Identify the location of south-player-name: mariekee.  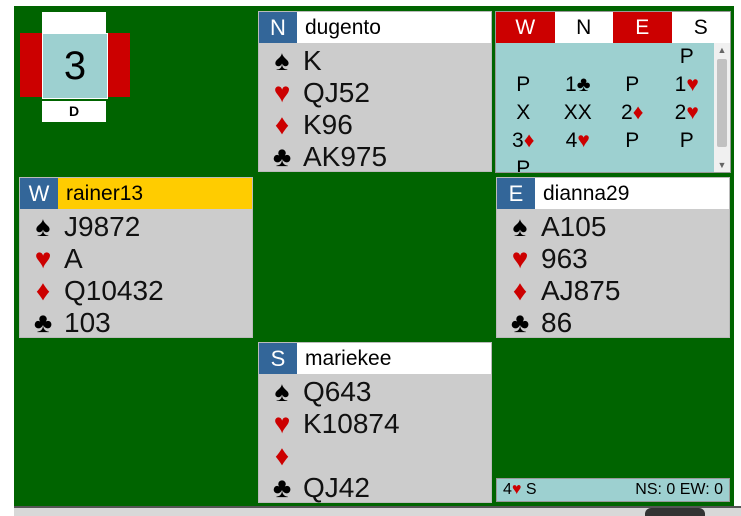
(348, 358).